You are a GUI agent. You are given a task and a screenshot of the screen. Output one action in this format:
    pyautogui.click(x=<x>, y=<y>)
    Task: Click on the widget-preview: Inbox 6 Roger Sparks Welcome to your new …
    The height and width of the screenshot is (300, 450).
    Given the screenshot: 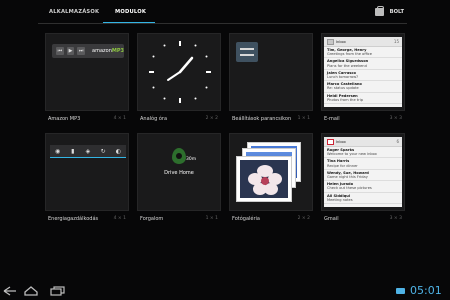 What is the action you would take?
    pyautogui.click(x=363, y=172)
    